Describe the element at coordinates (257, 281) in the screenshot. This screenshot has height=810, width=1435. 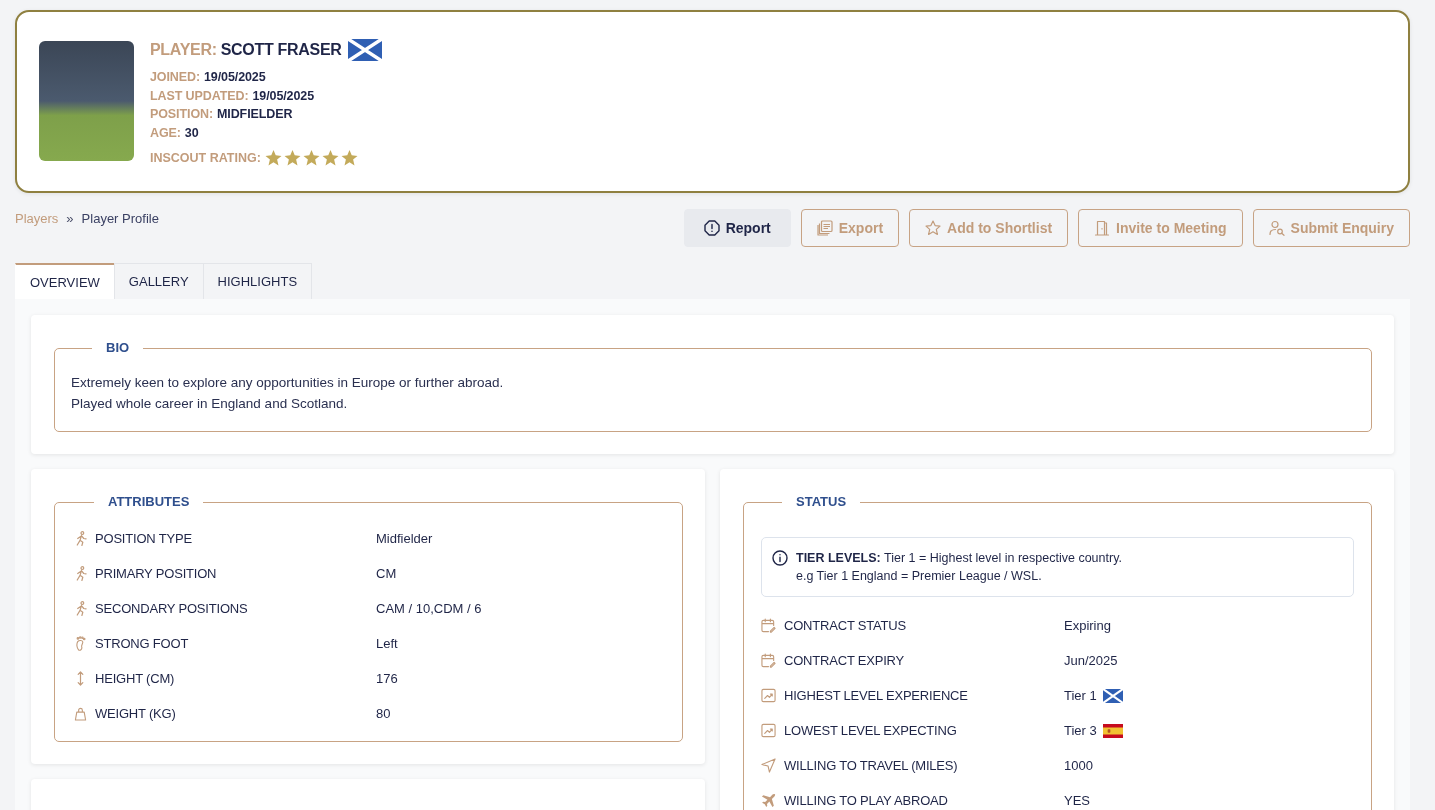
I see `tab: HIGHLIGHTS` at that location.